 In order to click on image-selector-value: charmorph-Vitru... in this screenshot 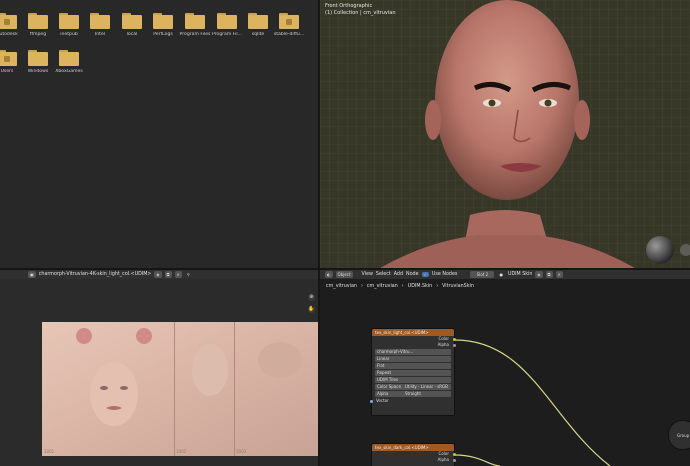, I will do `click(395, 351)`.